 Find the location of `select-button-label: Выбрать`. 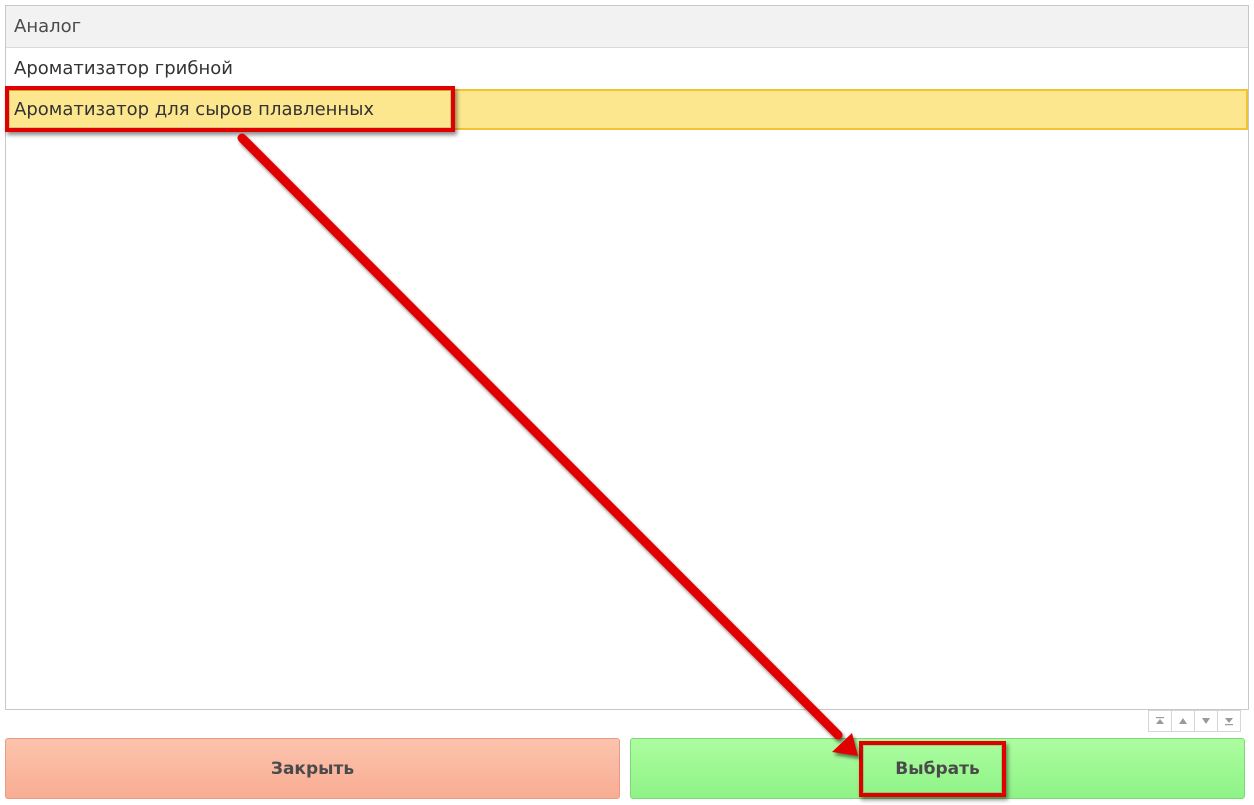

select-button-label: Выбрать is located at coordinates (937, 768).